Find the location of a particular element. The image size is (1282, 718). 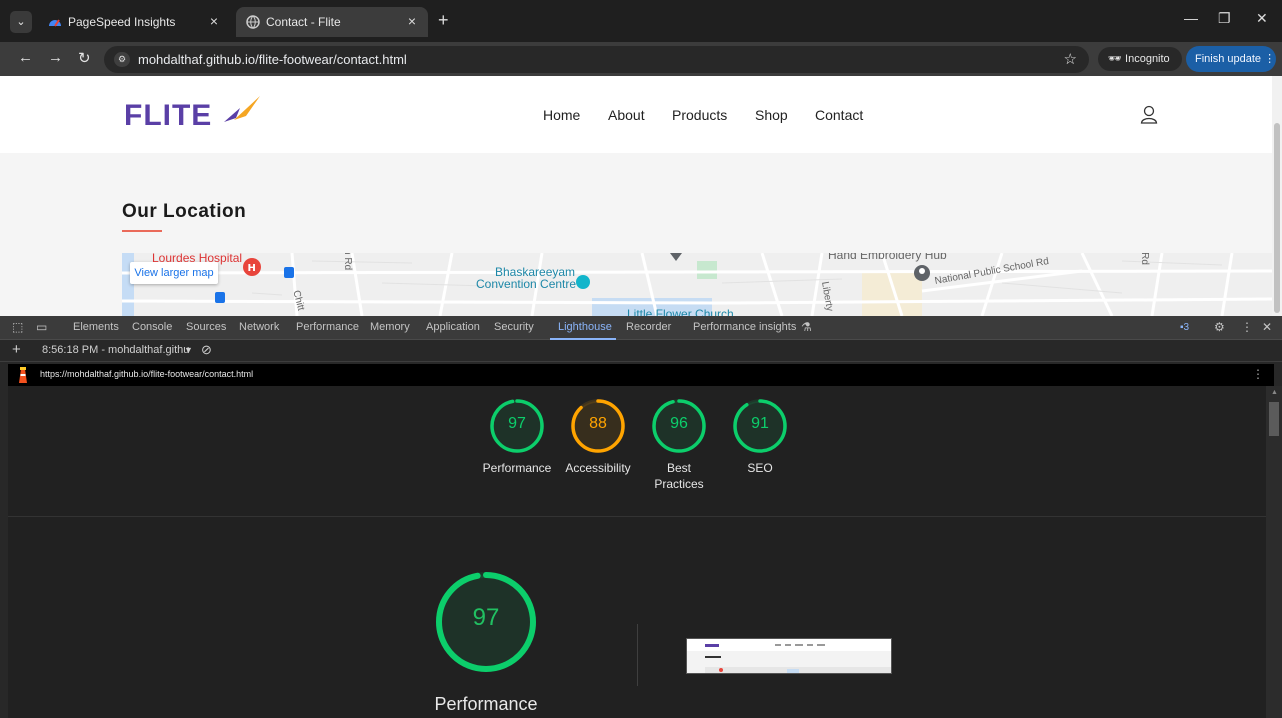

site-info-icon: ⚙ is located at coordinates (122, 59).